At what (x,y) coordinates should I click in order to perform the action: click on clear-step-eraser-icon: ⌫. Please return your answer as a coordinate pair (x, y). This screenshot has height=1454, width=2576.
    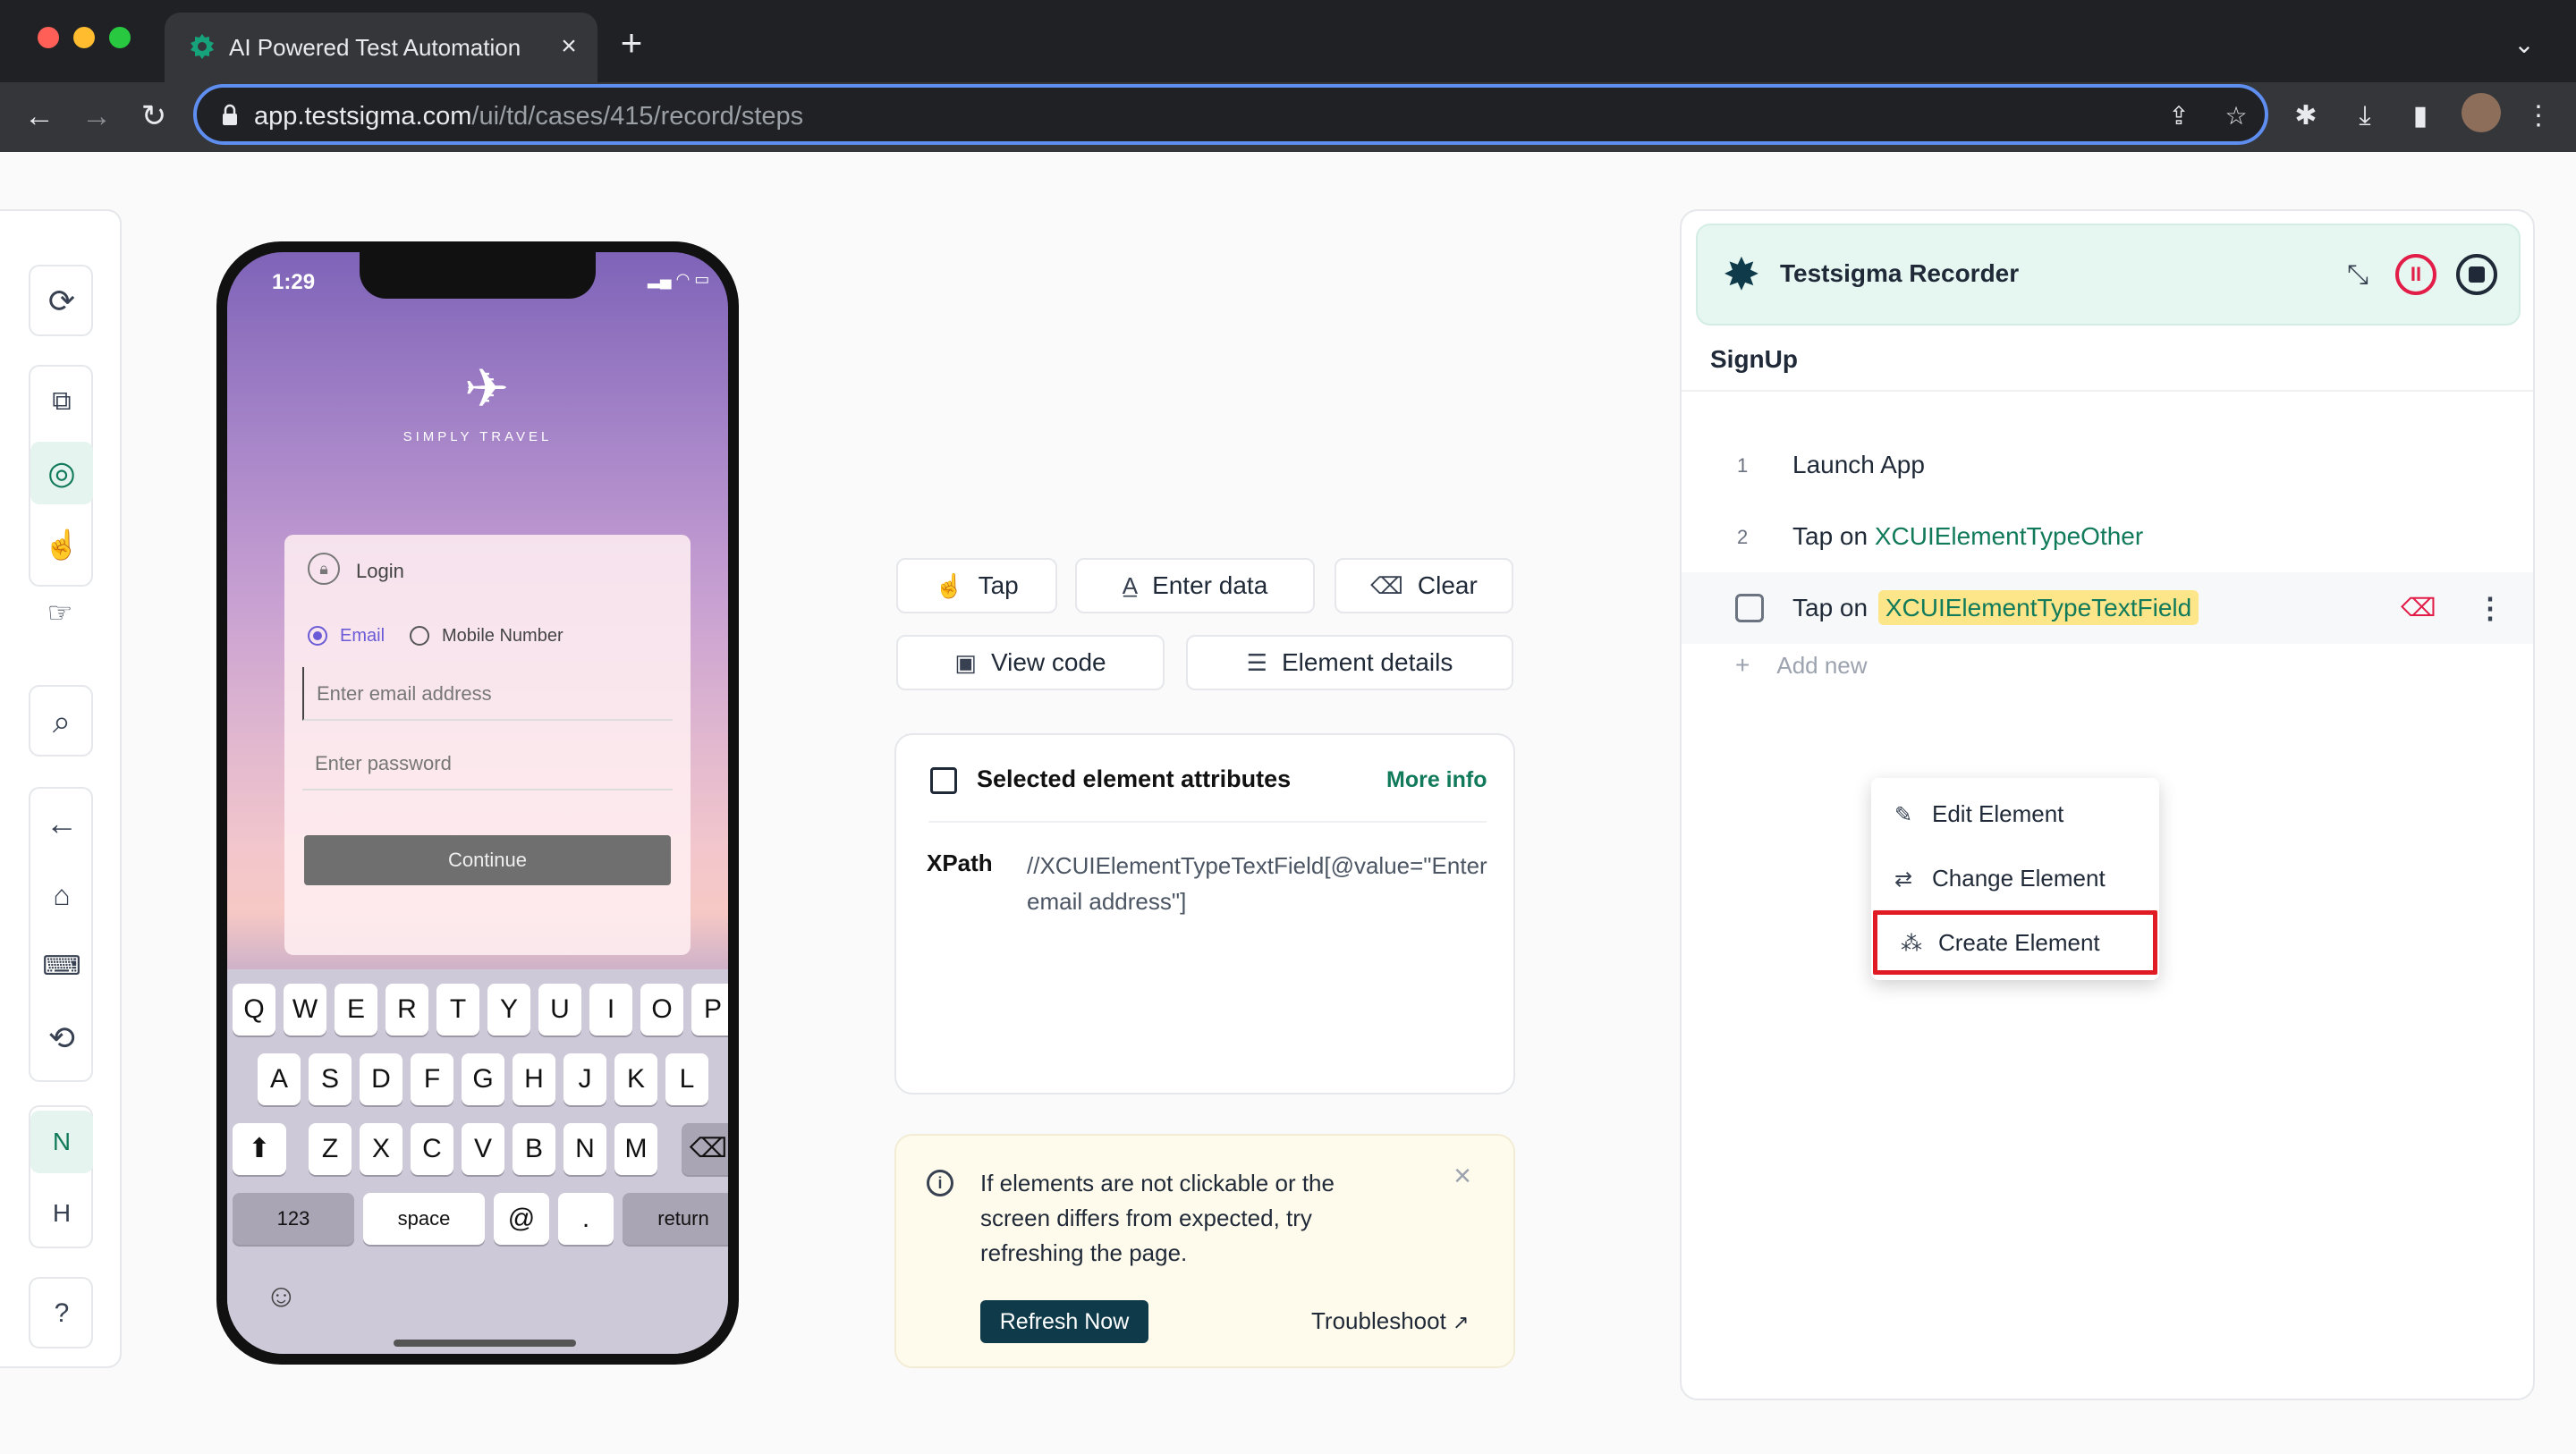
    Looking at the image, I should click on (2418, 608).